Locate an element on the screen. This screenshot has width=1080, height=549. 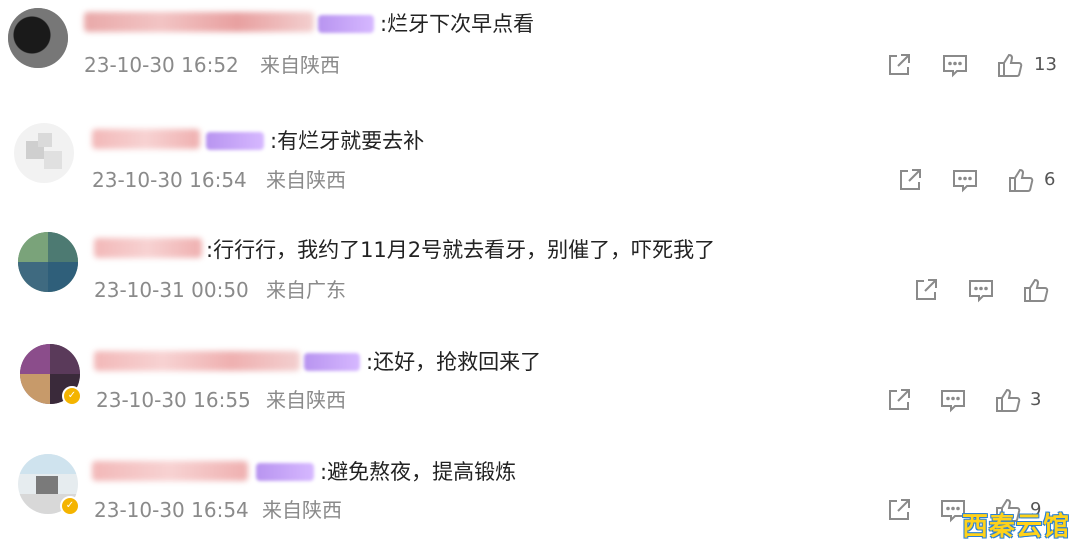
comment-timestamp: 23-10-31 00:50 is located at coordinates (171, 290).